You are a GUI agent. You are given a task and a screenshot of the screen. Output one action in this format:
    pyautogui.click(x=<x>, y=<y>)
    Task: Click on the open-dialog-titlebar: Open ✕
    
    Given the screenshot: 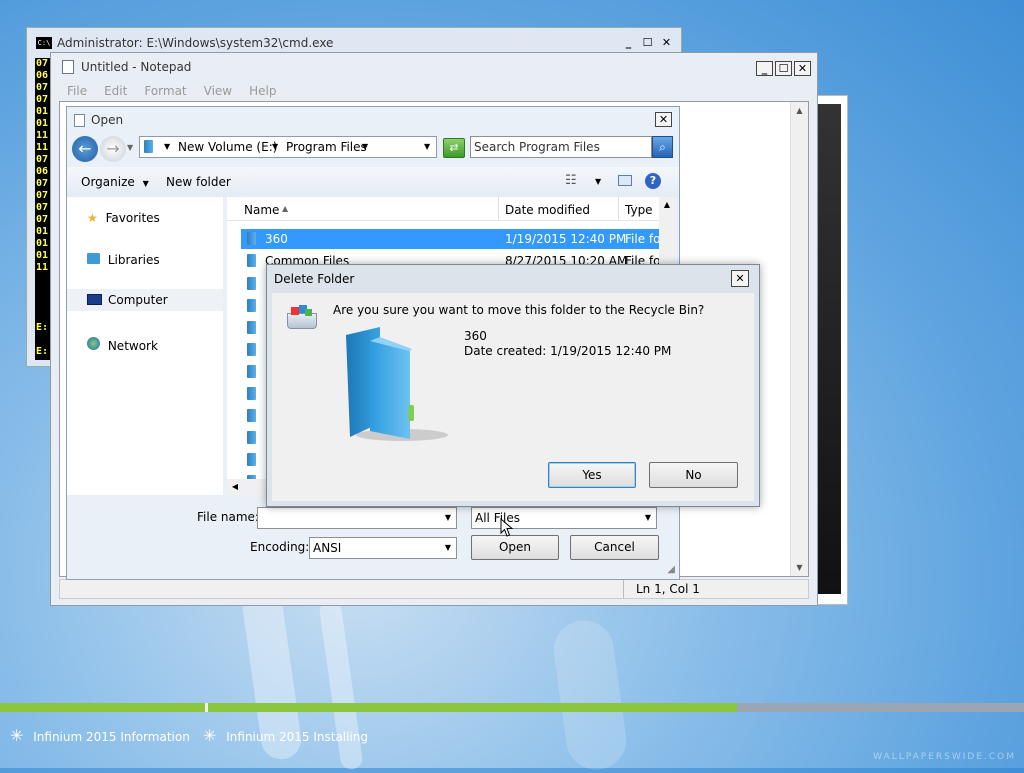 What is the action you would take?
    pyautogui.click(x=373, y=120)
    